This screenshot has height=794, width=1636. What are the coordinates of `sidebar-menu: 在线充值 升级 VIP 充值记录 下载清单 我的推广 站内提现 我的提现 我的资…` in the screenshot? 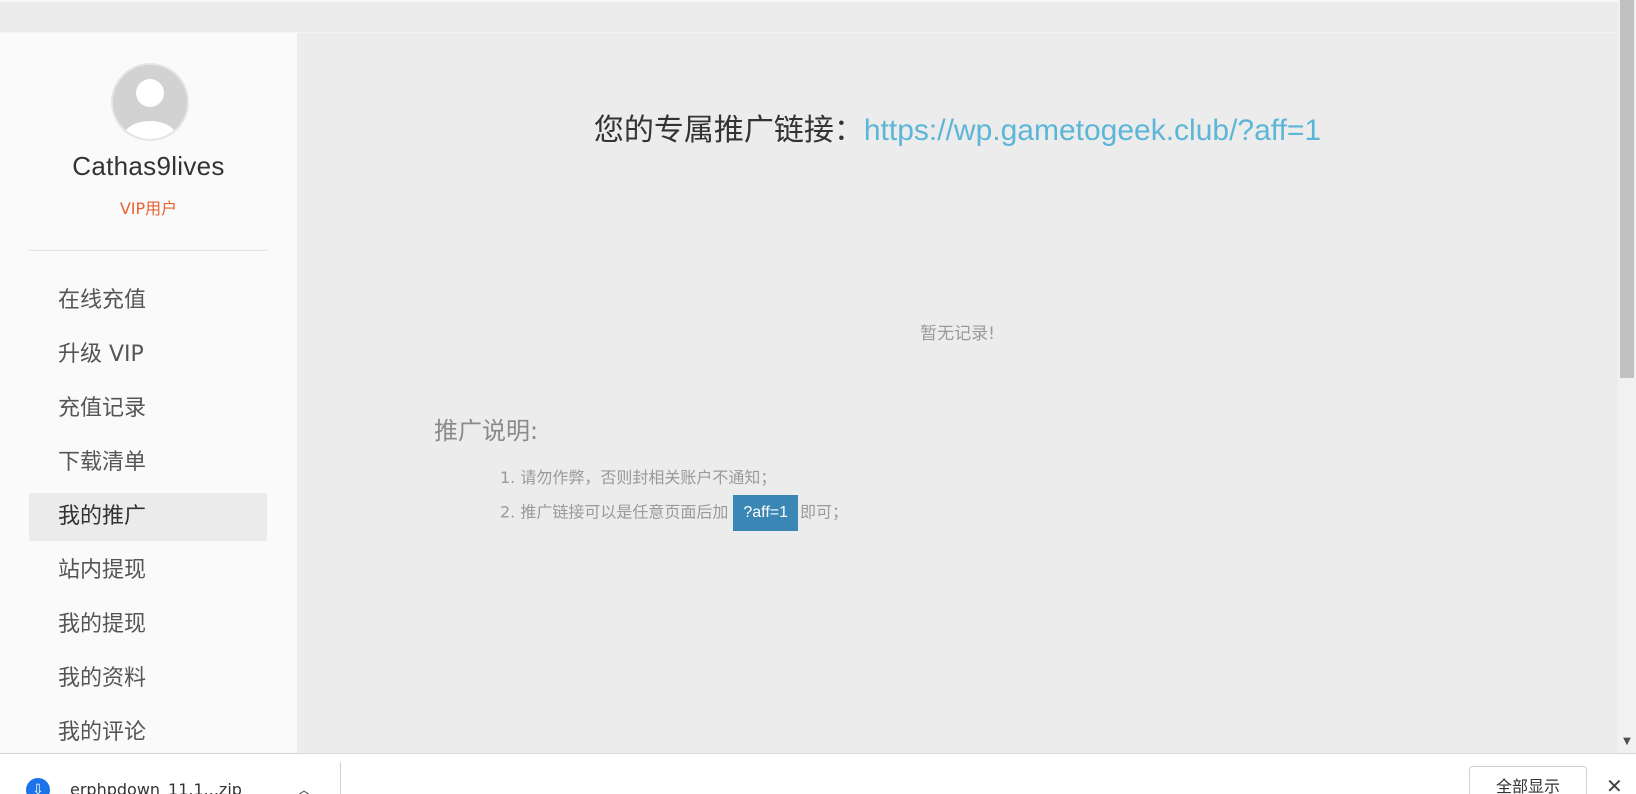 It's located at (148, 520).